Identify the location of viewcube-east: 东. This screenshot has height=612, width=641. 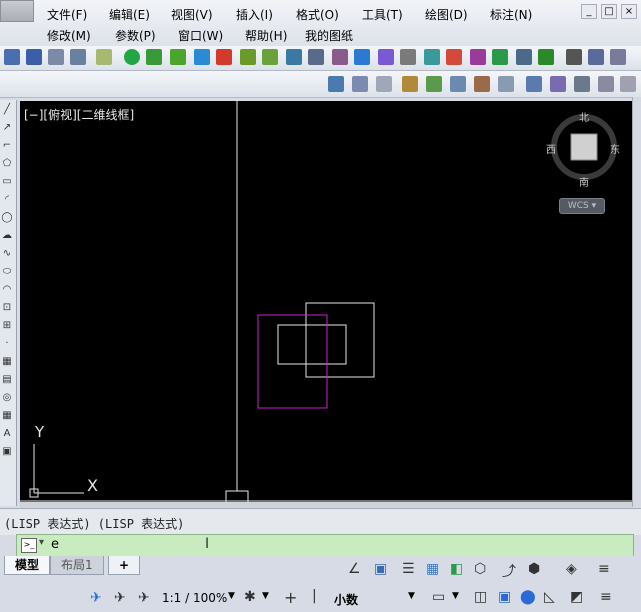
(615, 148).